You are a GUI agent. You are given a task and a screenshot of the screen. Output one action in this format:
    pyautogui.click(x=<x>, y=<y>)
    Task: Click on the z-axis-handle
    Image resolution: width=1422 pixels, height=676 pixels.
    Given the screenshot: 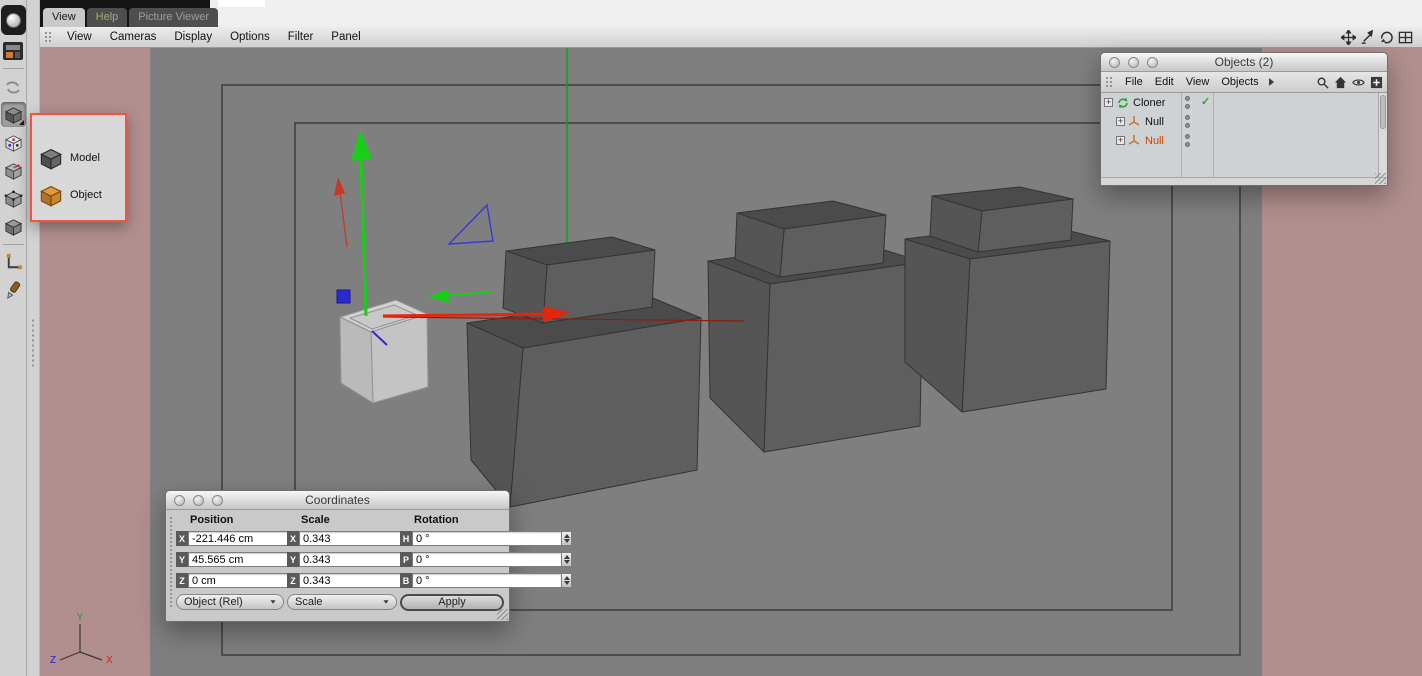 What is the action you would take?
    pyautogui.click(x=343, y=296)
    